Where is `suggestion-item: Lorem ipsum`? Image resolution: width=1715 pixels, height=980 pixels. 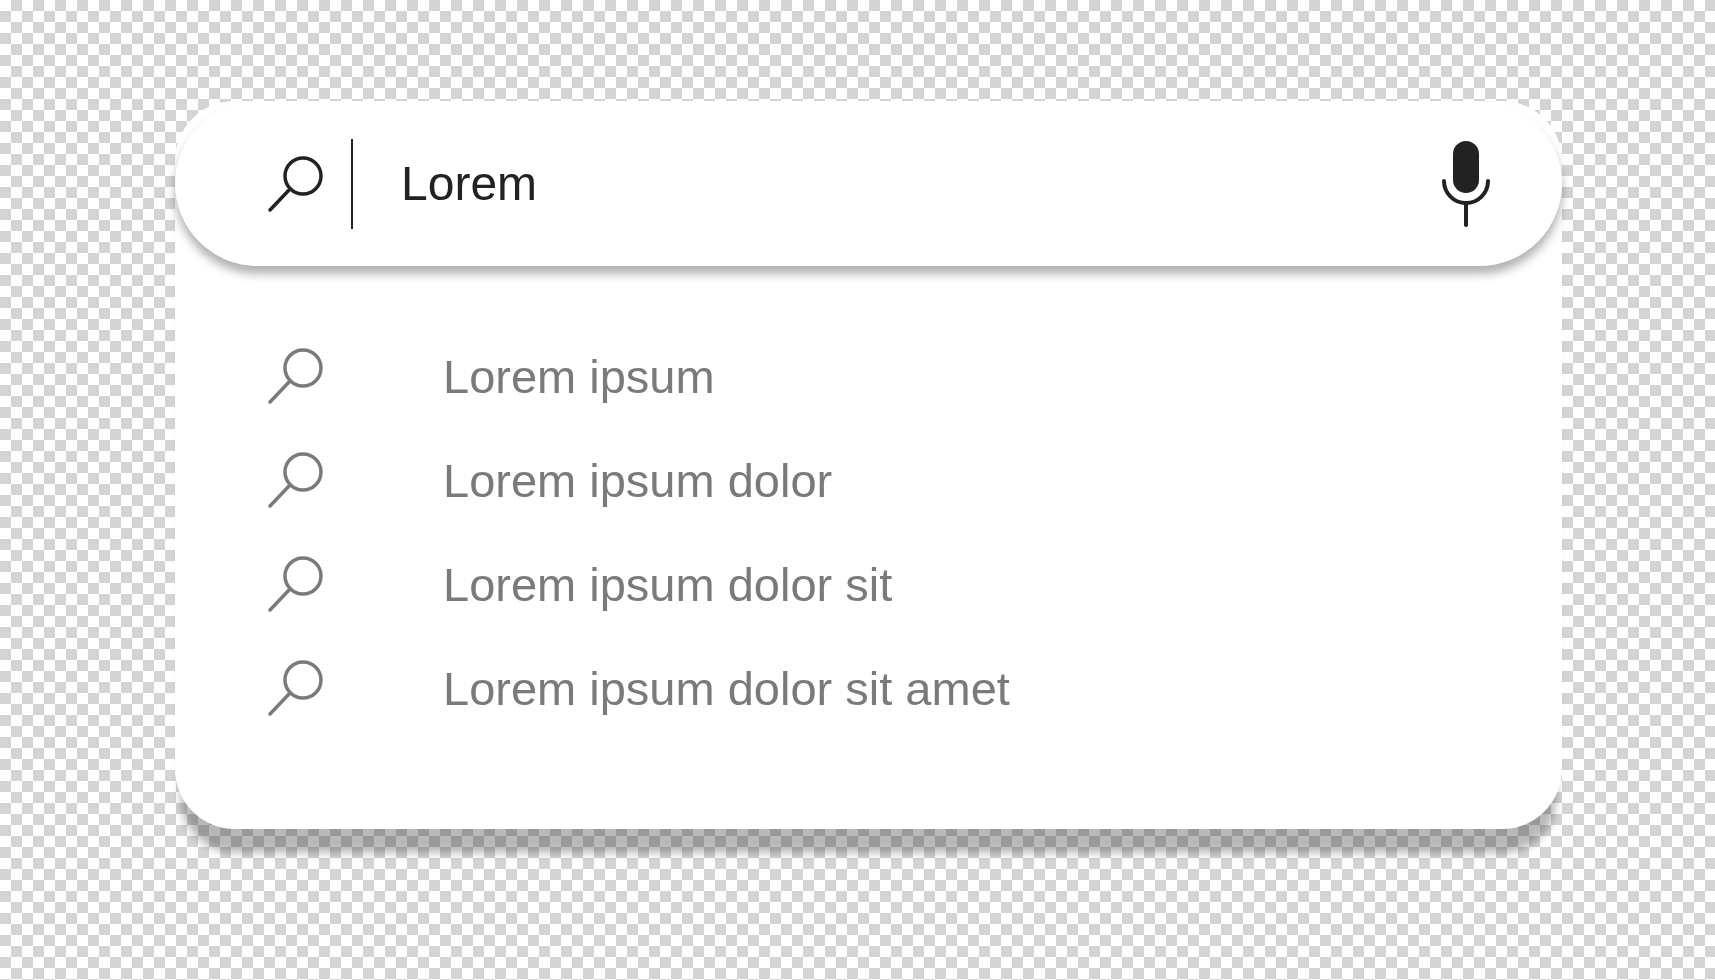 suggestion-item: Lorem ipsum is located at coordinates (579, 376).